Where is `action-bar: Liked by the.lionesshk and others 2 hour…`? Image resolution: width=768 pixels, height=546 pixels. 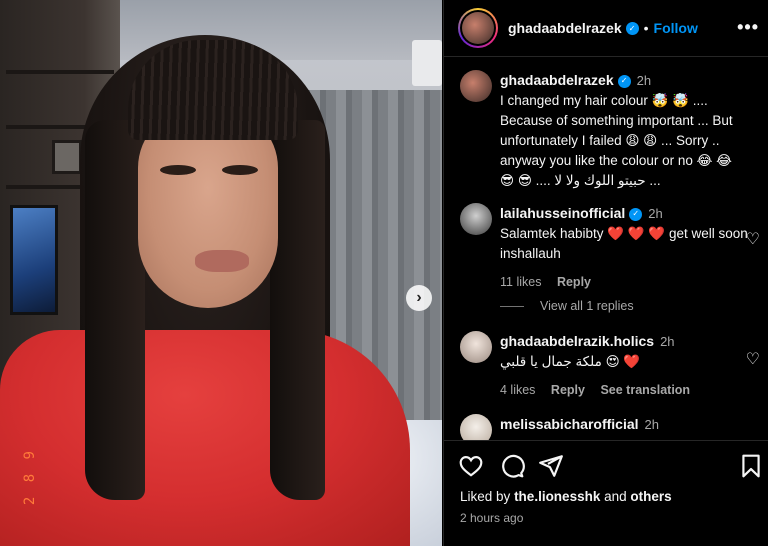
action-bar: Liked by the.lionesshk and others 2 hour… is located at coordinates (606, 493).